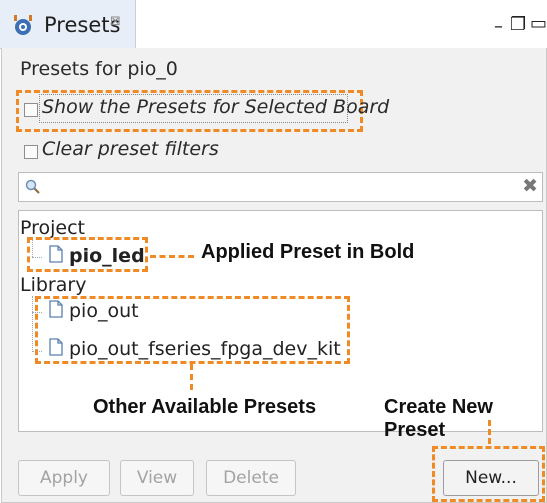 The height and width of the screenshot is (503, 547). What do you see at coordinates (104, 311) in the screenshot?
I see `tree-item-pio-out: pio_out` at bounding box center [104, 311].